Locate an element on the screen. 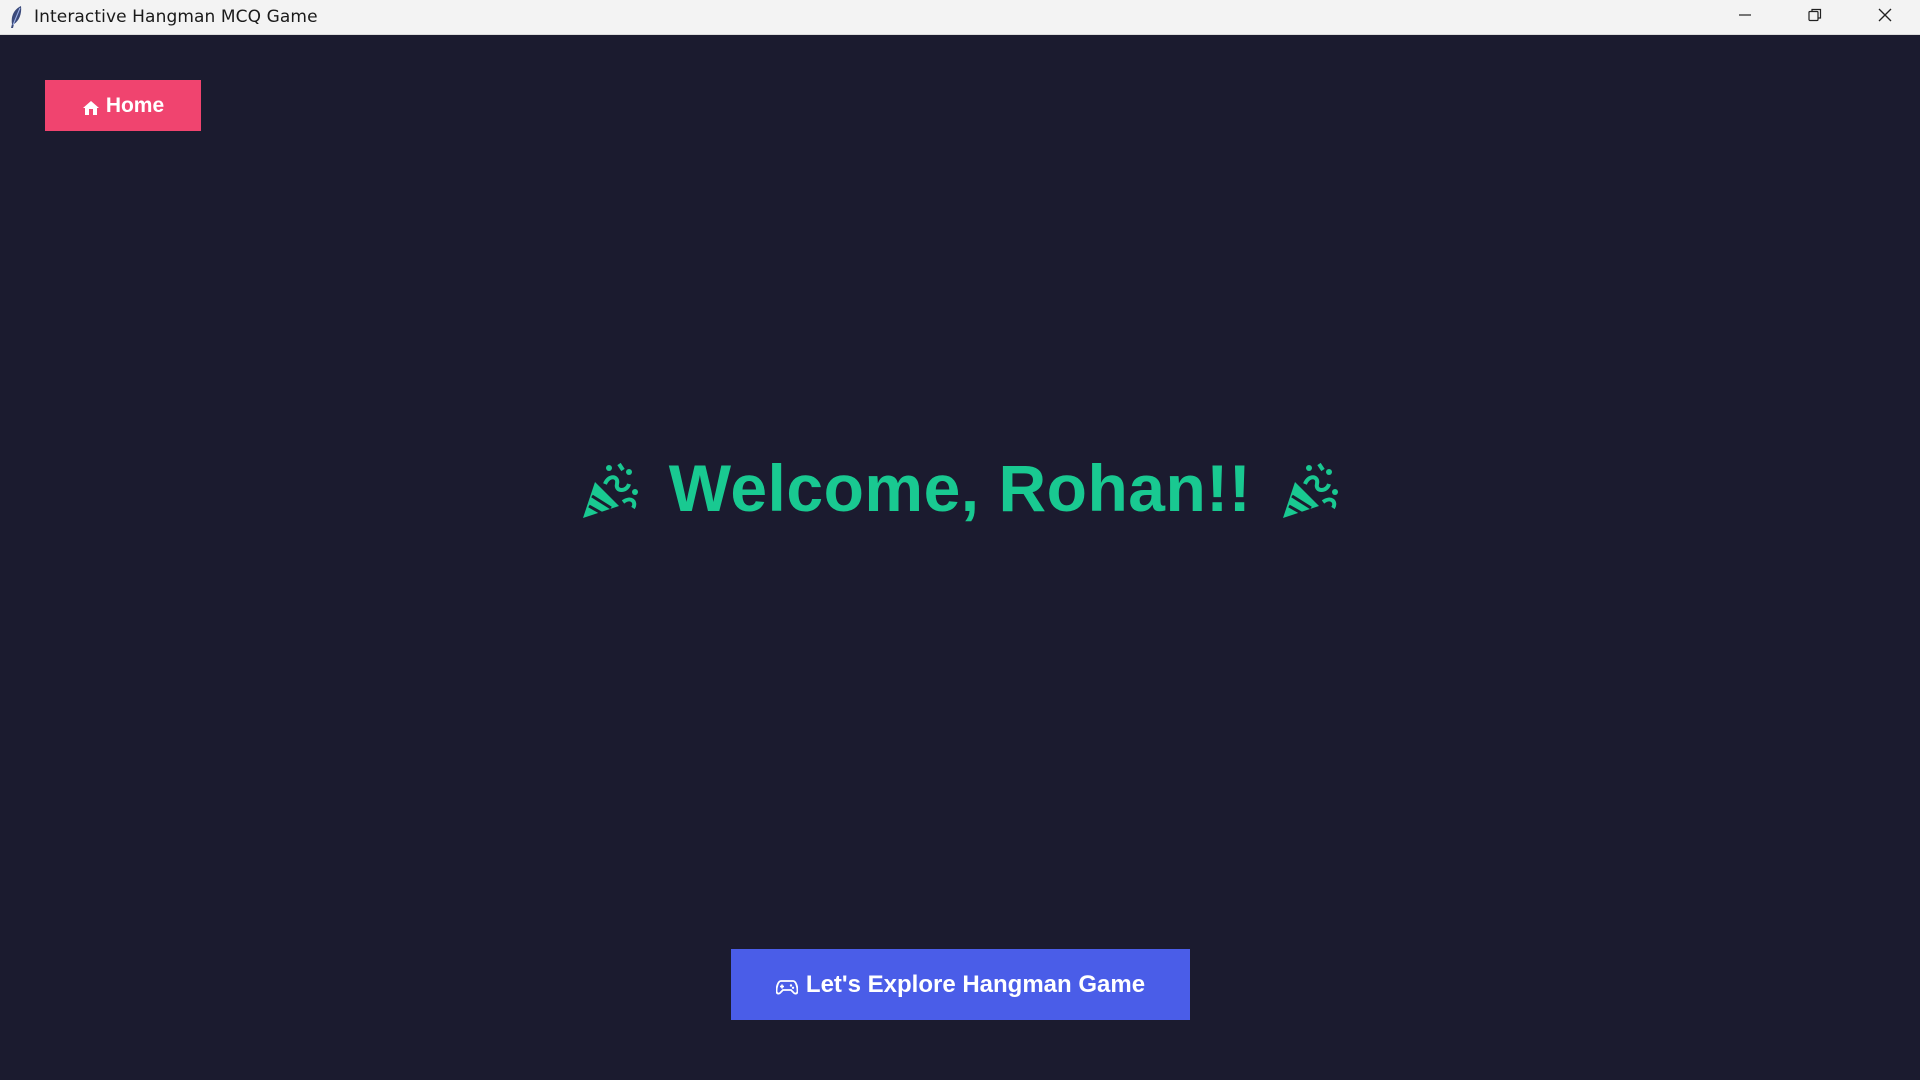  restore-icon is located at coordinates (1815, 17).